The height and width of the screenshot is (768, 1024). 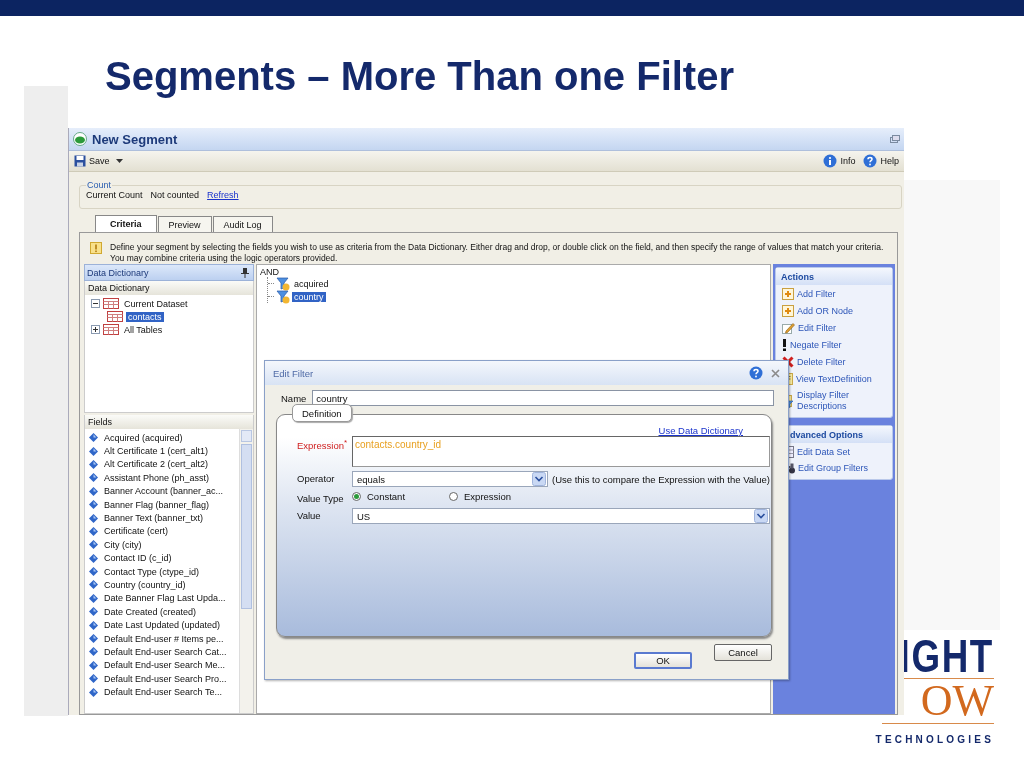 I want to click on close-button, so click(x=775, y=373).